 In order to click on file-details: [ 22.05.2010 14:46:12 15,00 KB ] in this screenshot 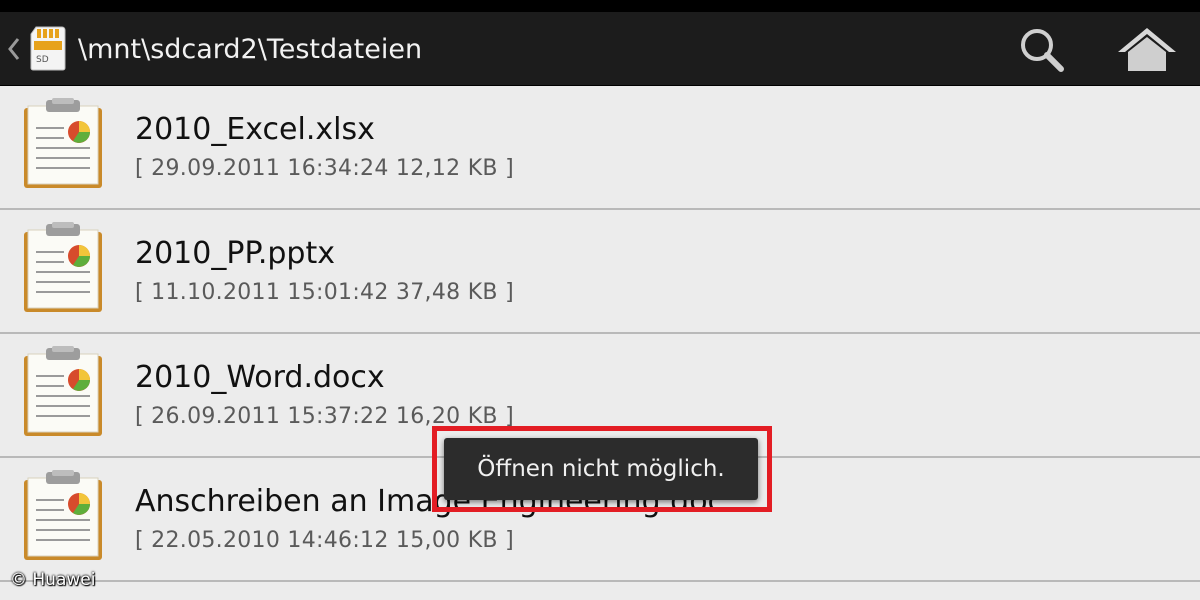, I will do `click(325, 540)`.